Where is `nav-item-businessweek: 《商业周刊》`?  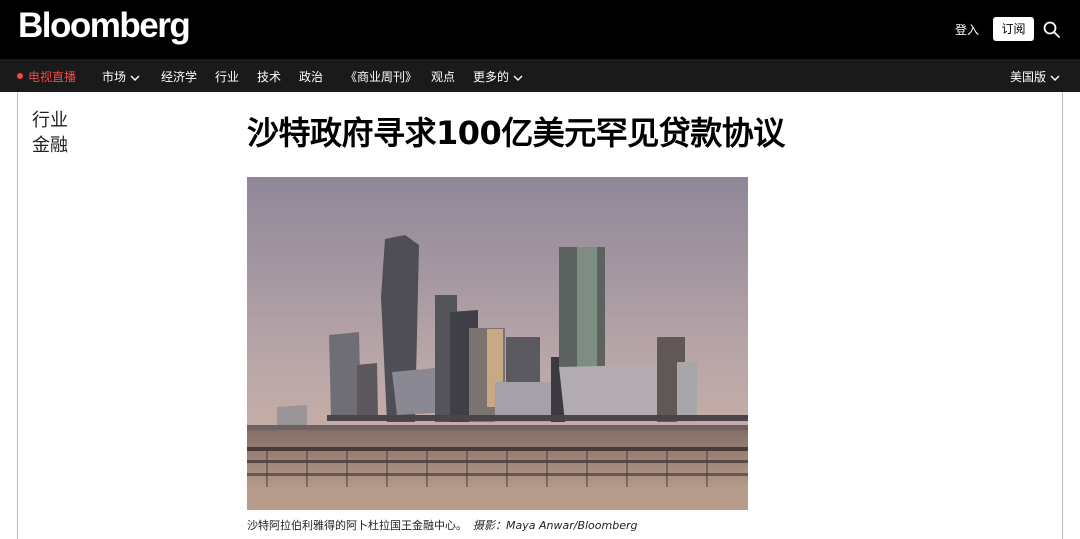
nav-item-businessweek: 《商业周刊》 is located at coordinates (381, 76).